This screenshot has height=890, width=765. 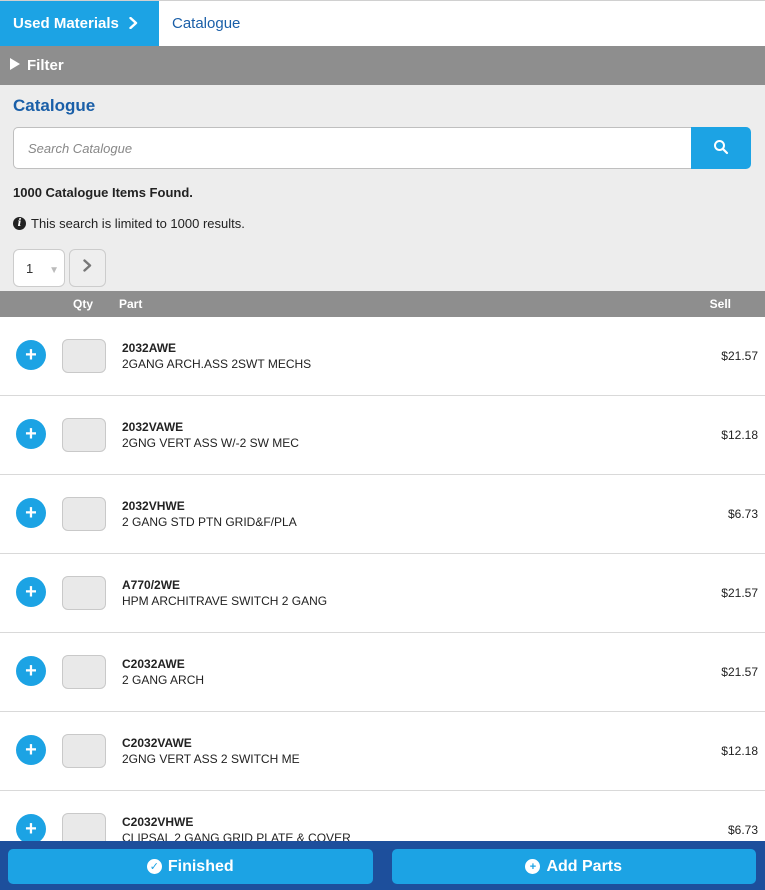 What do you see at coordinates (103, 192) in the screenshot?
I see `results-count: 1000 Catalogue Items Found.` at bounding box center [103, 192].